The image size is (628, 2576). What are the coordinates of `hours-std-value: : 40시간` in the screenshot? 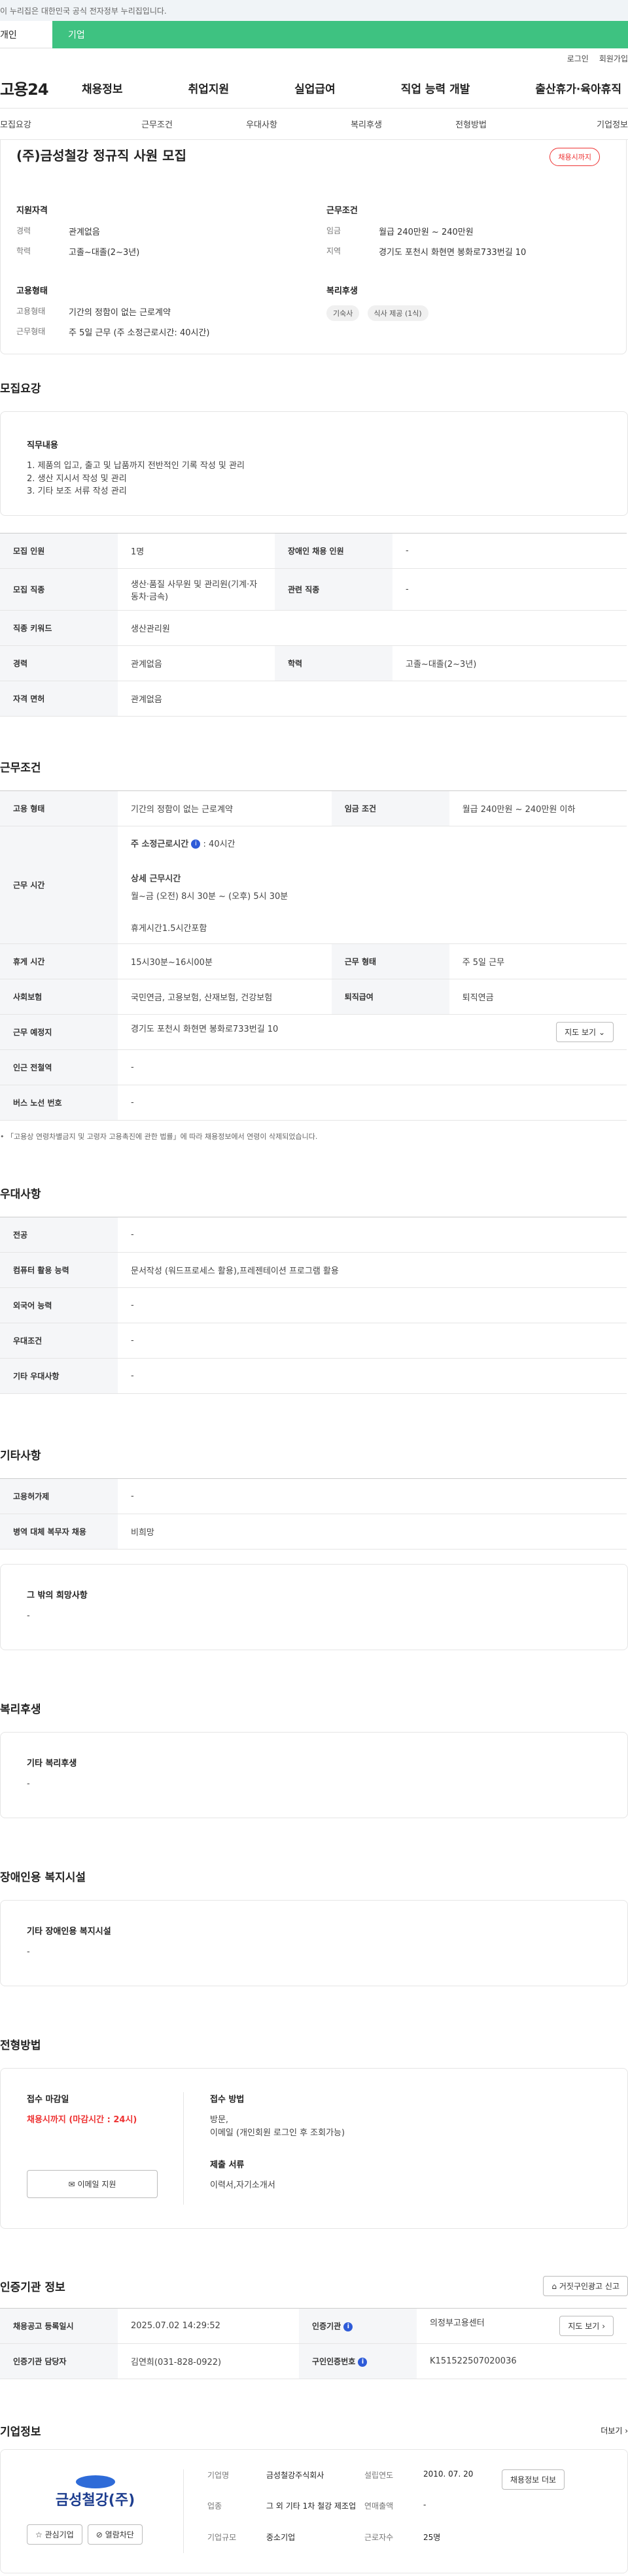 It's located at (219, 844).